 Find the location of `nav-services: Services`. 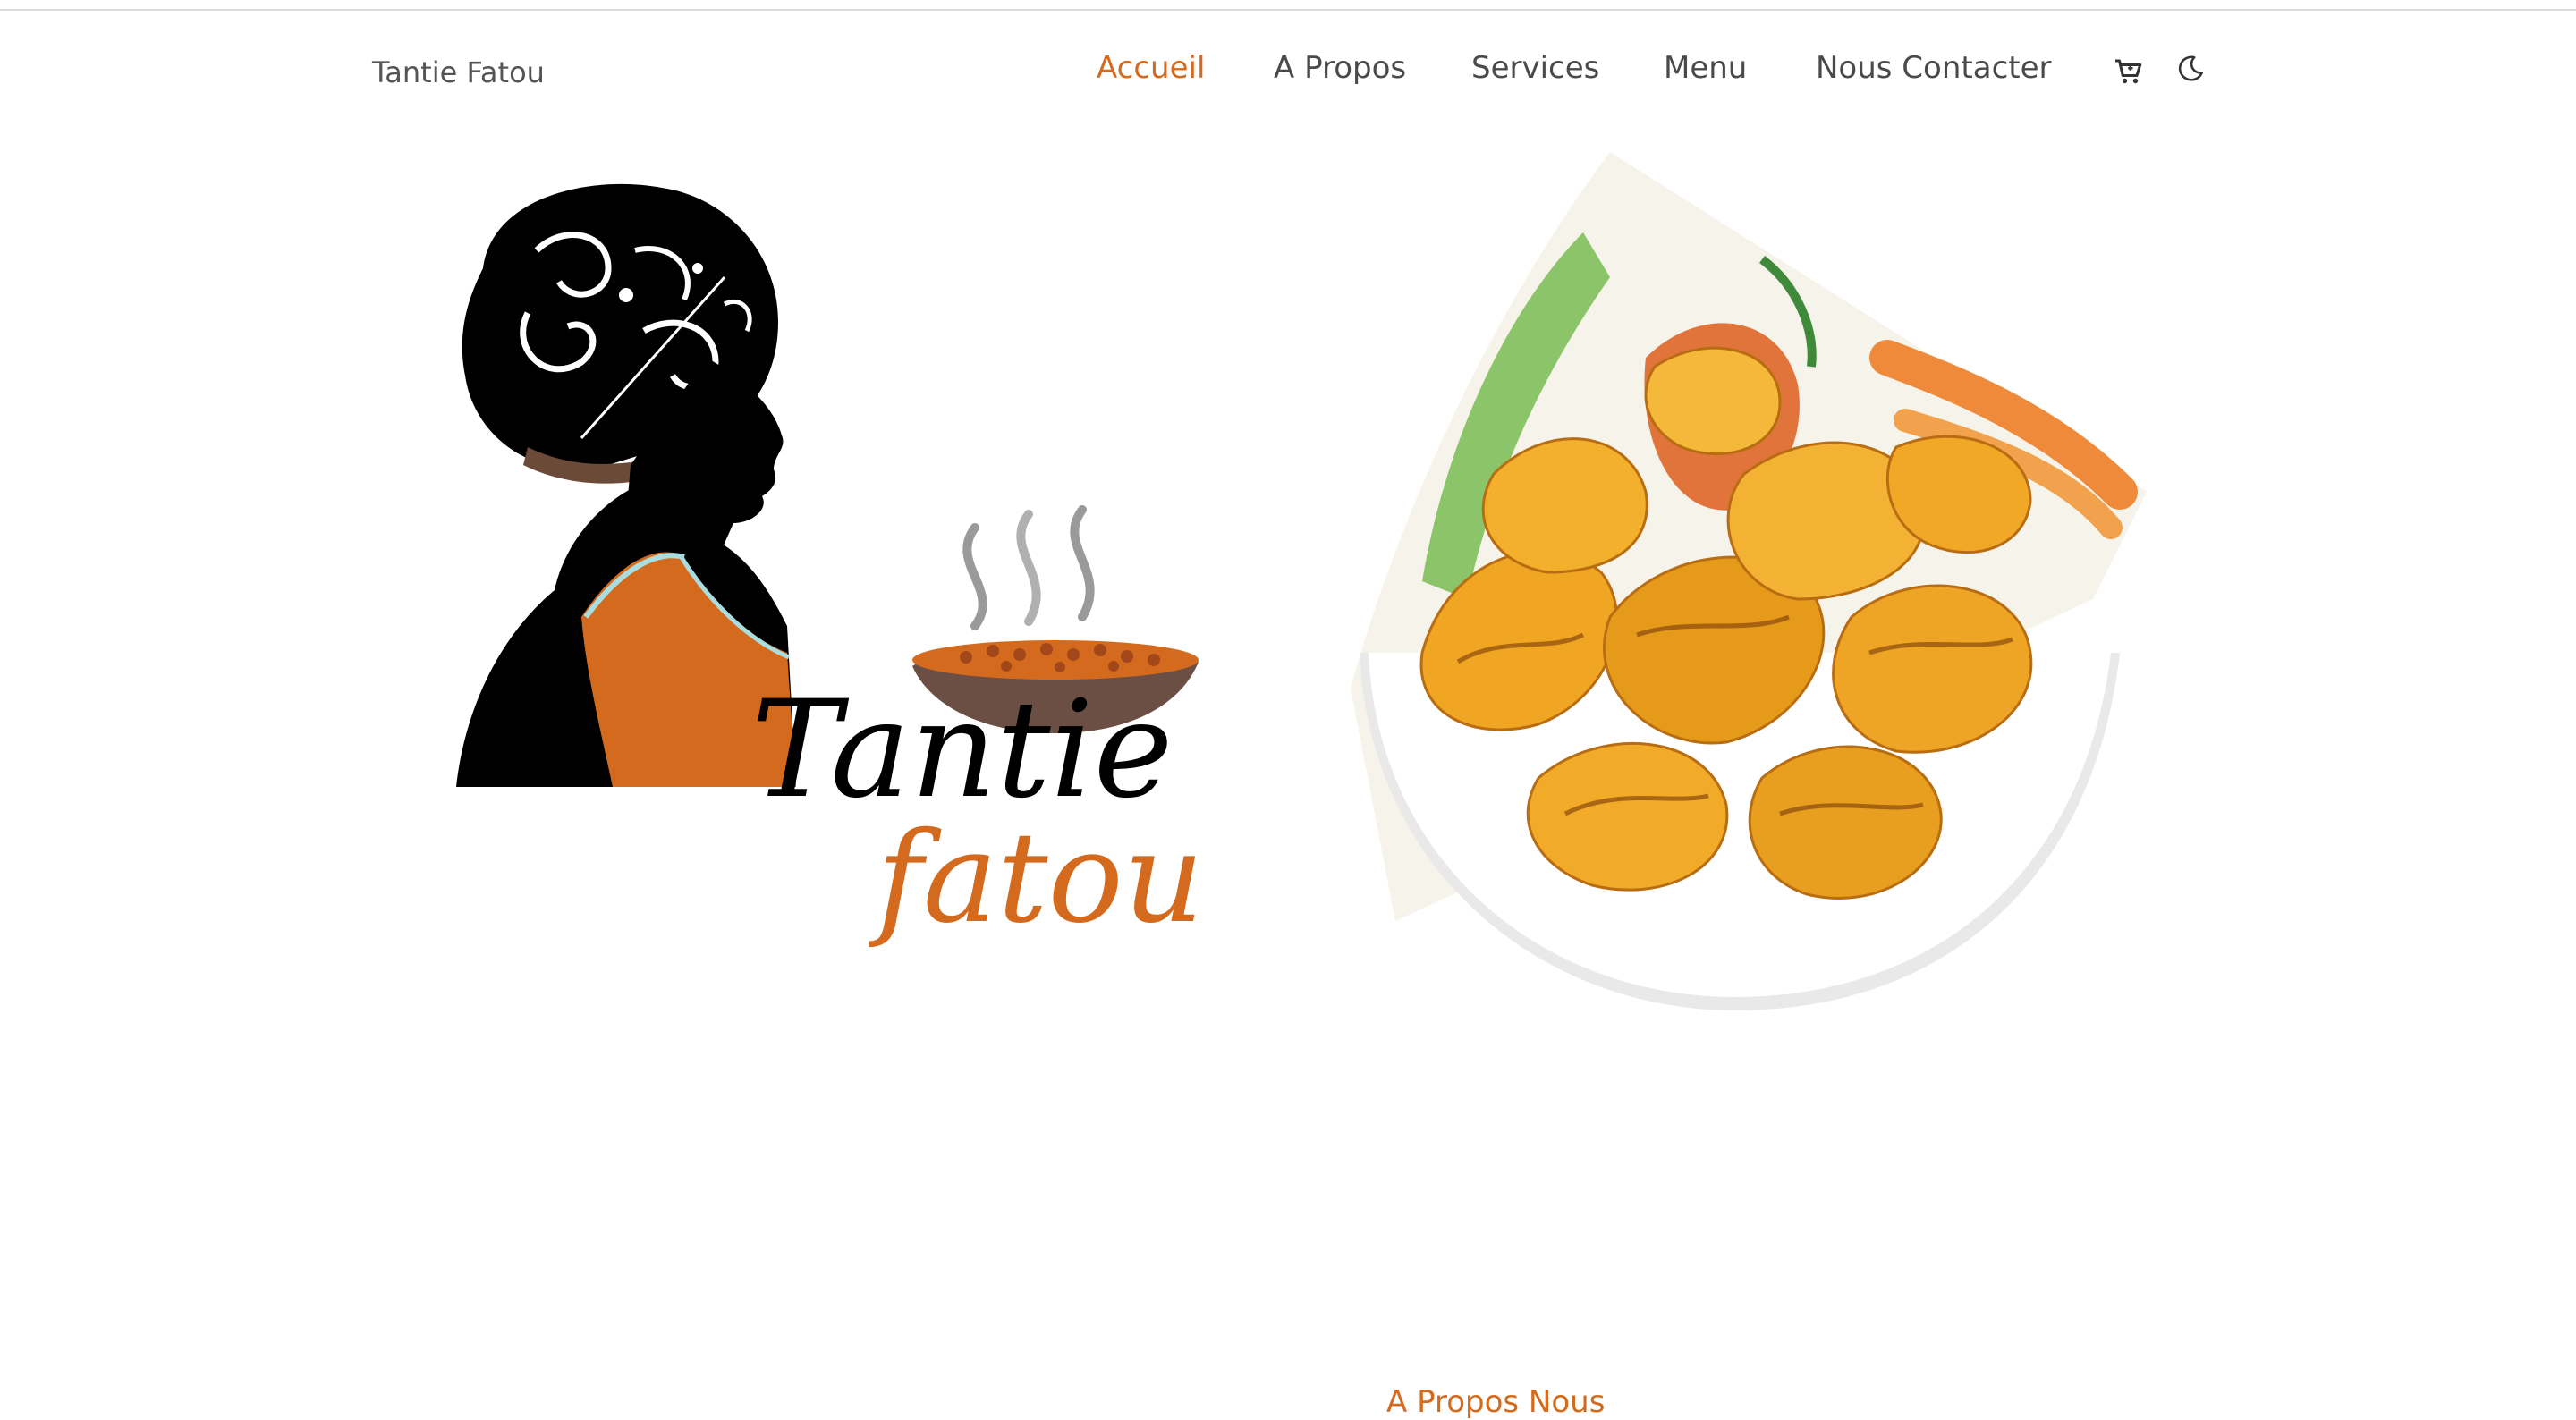

nav-services: Services is located at coordinates (1535, 68).